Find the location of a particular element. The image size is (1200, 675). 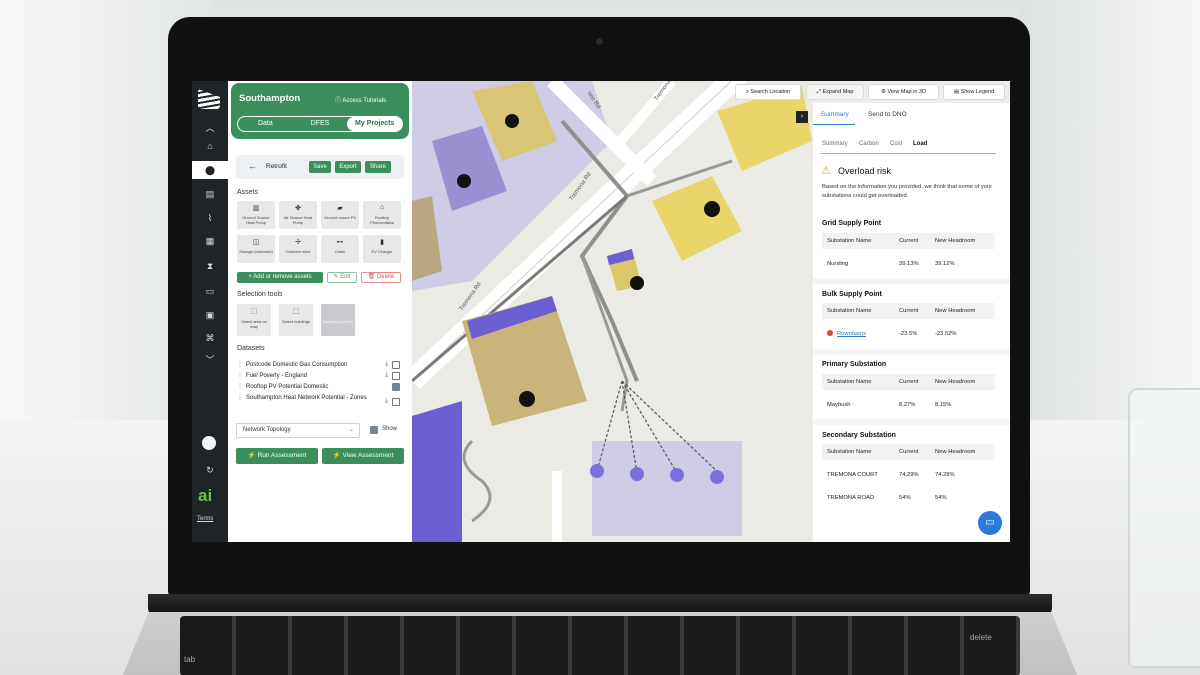

chart-icon: ⌇ is located at coordinates (210, 218).